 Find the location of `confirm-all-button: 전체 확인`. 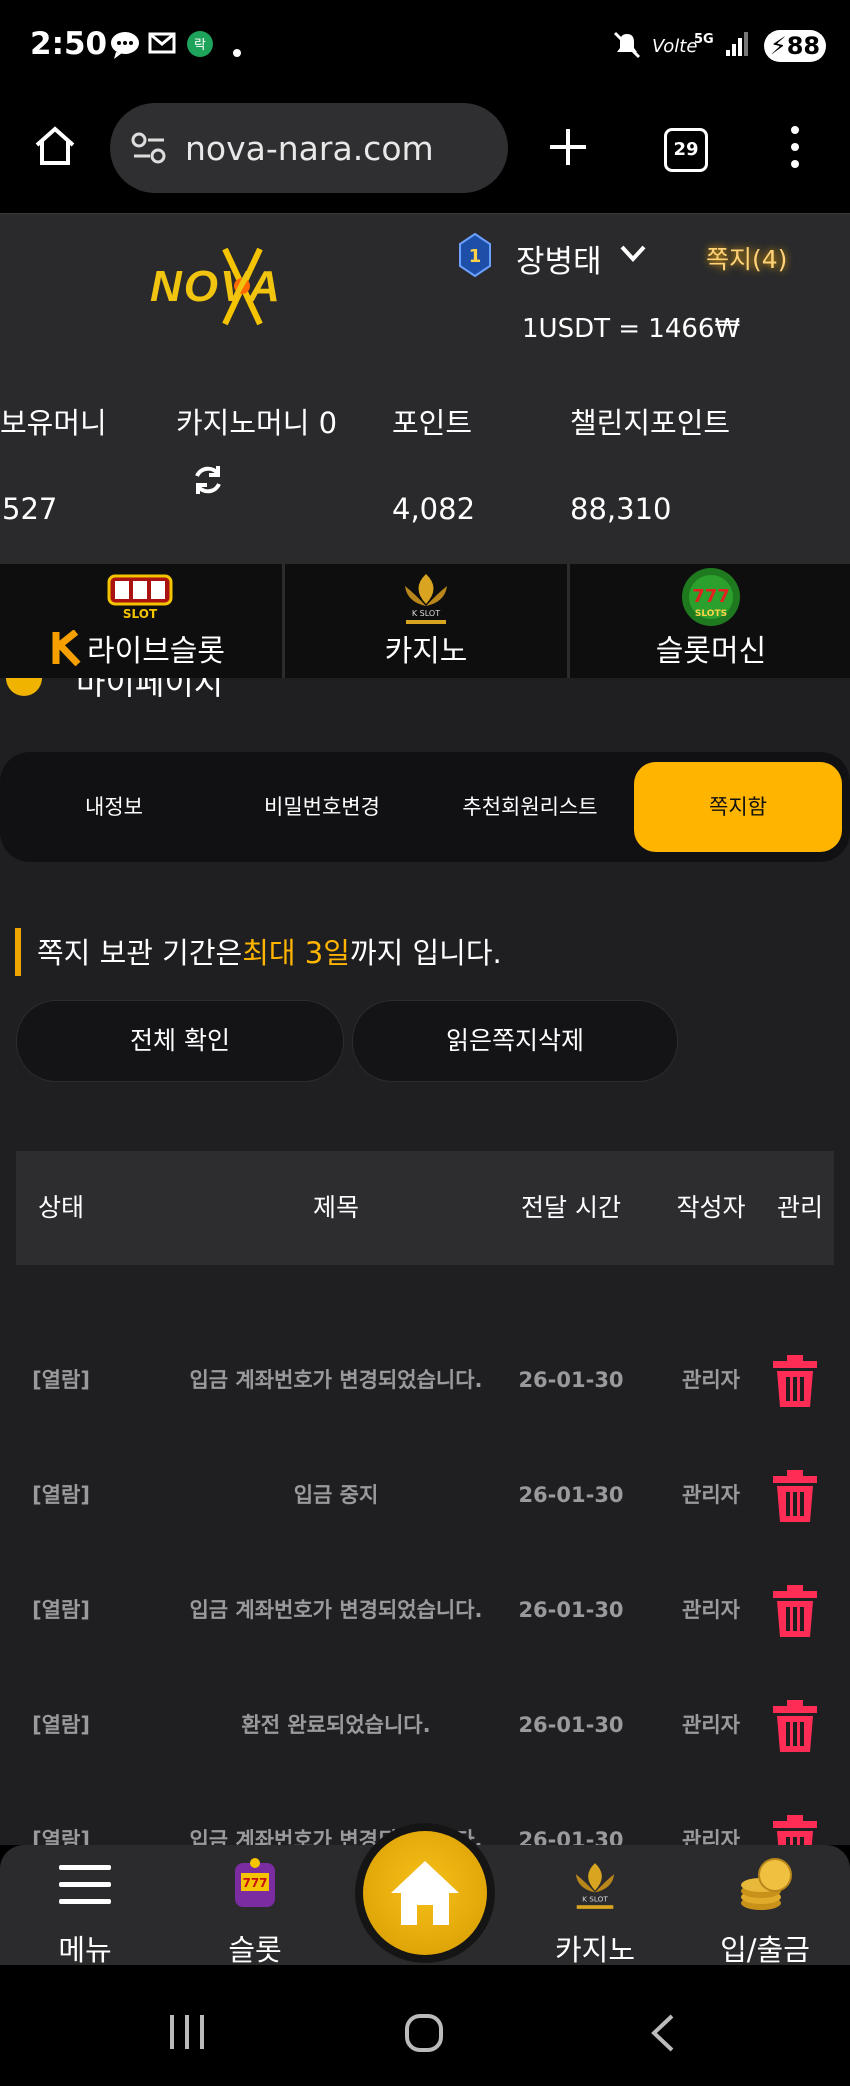

confirm-all-button: 전체 확인 is located at coordinates (180, 1041).